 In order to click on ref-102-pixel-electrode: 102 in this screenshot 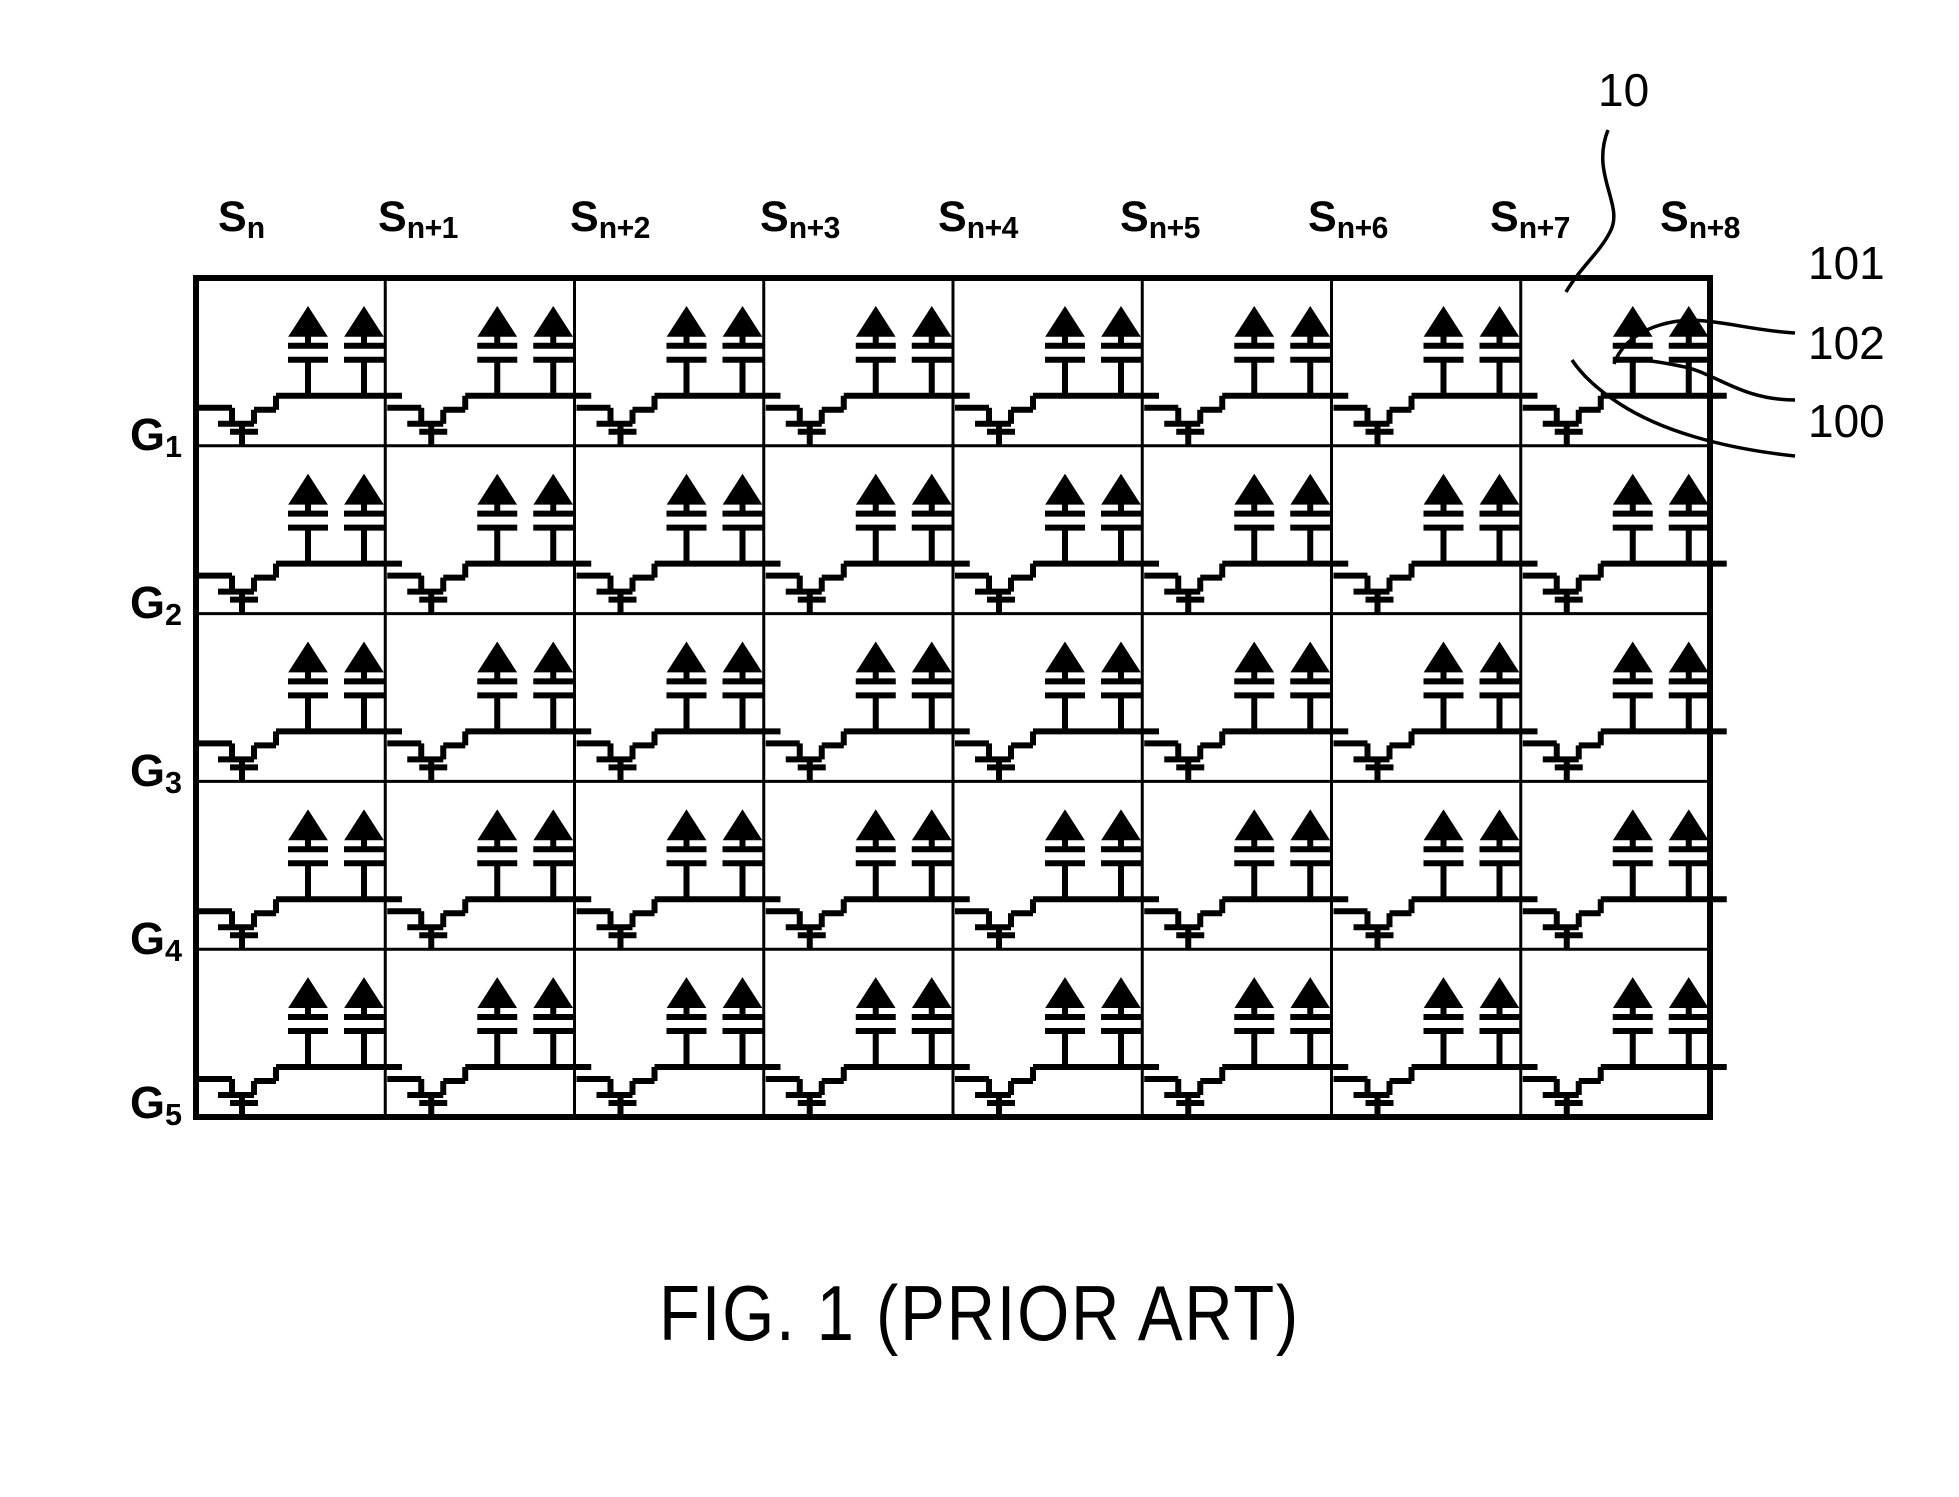, I will do `click(1846, 343)`.